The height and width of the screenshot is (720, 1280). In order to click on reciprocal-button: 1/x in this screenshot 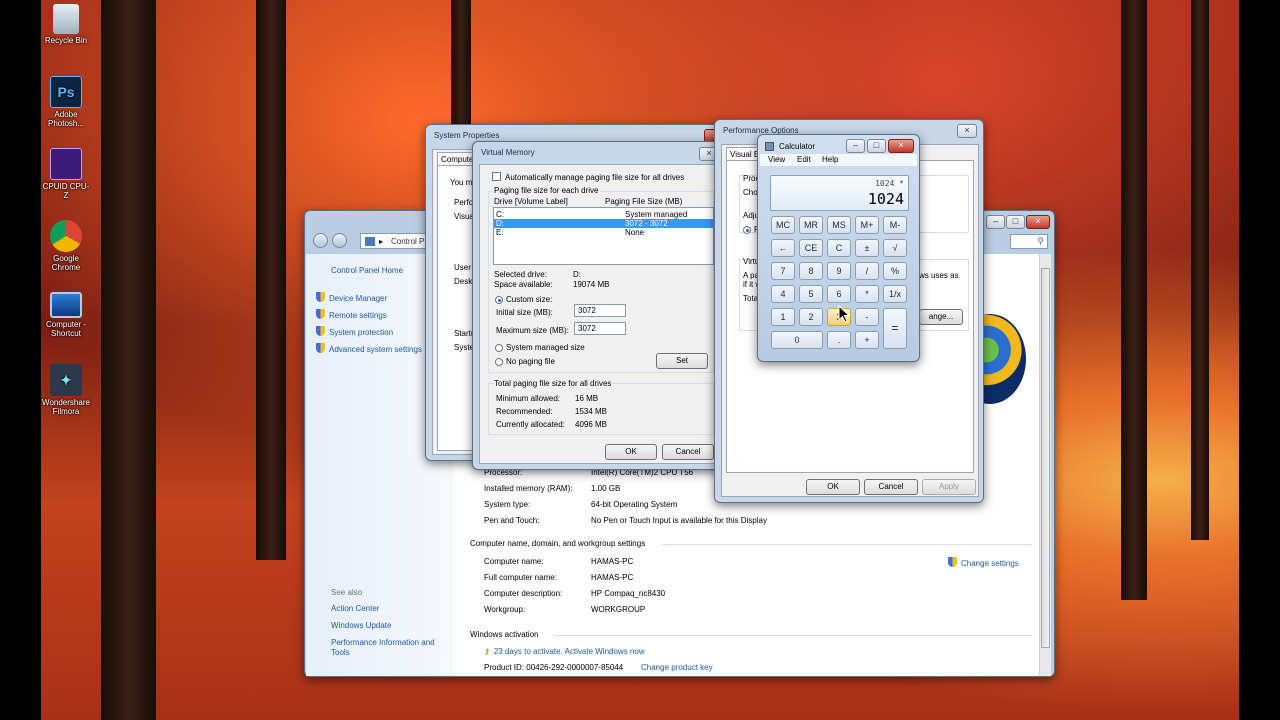, I will do `click(895, 294)`.